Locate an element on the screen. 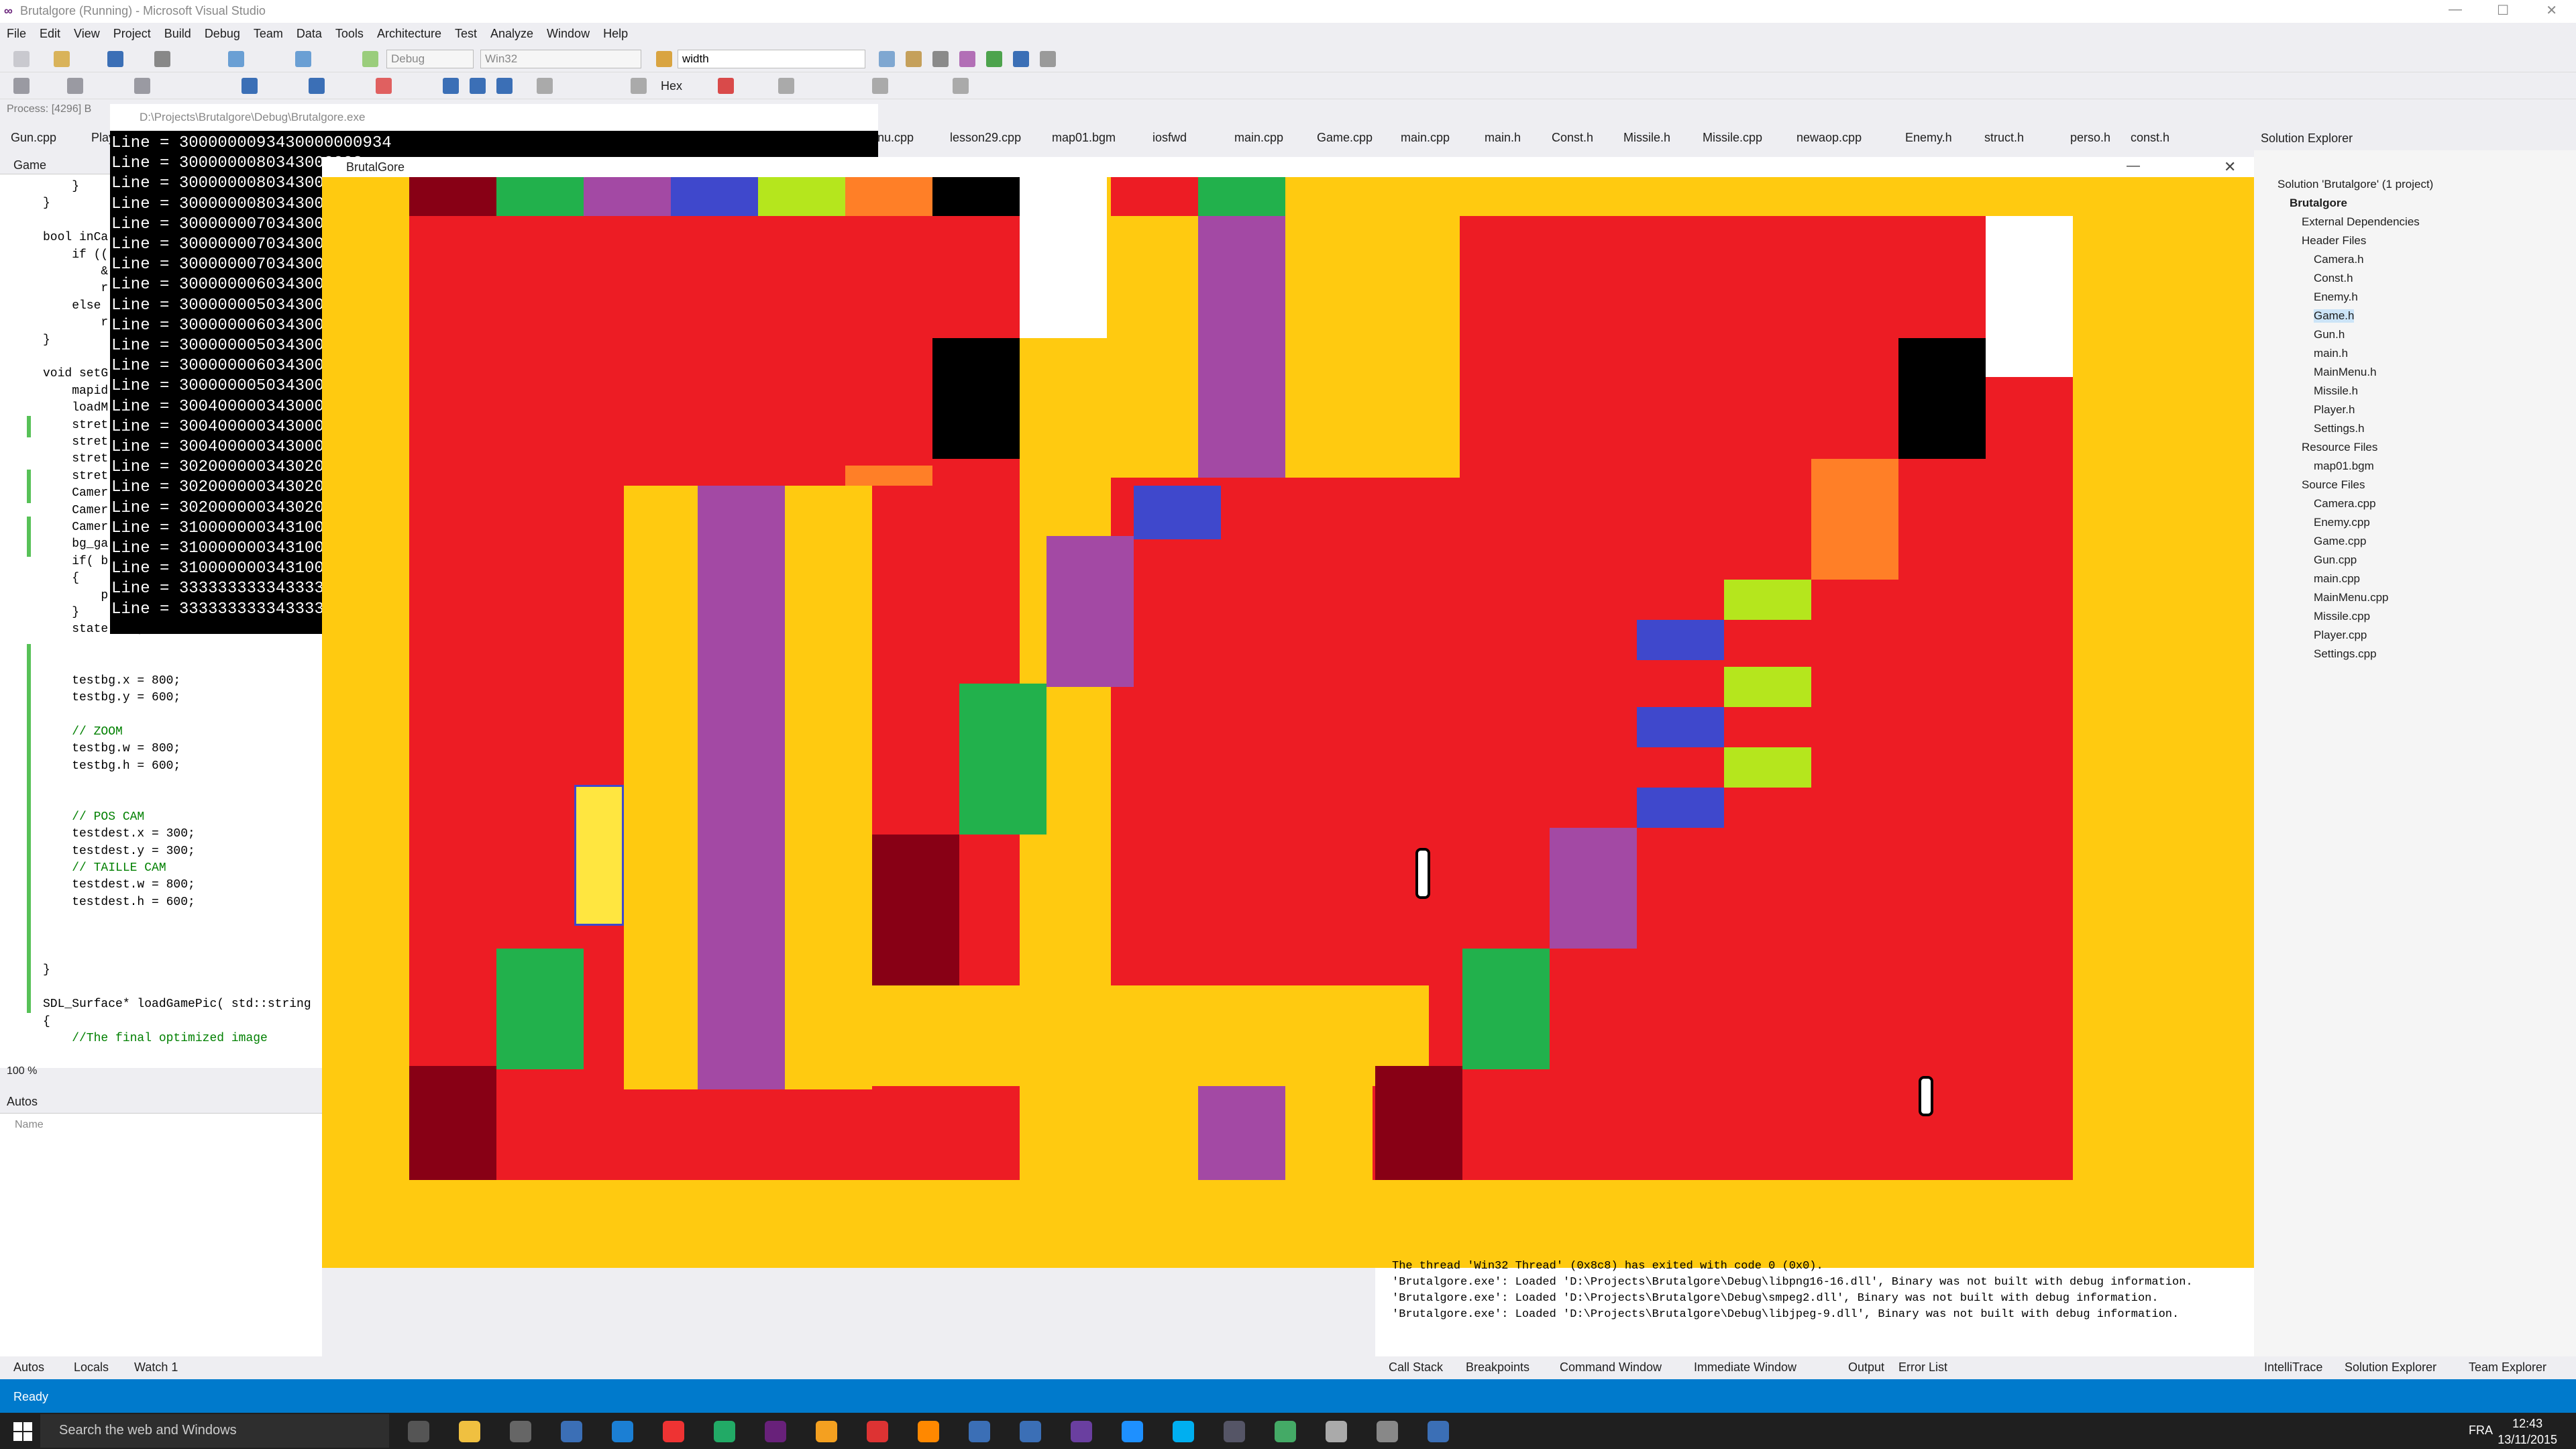  game-close-icon: ✕ is located at coordinates (2230, 167).